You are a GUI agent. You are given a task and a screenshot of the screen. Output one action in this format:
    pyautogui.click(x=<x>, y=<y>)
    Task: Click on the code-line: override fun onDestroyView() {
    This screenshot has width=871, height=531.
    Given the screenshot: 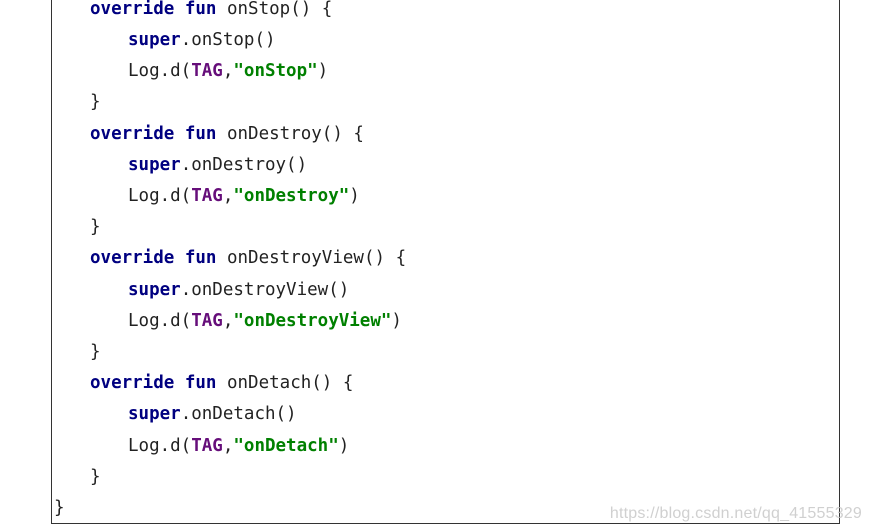 What is the action you would take?
    pyautogui.click(x=248, y=258)
    